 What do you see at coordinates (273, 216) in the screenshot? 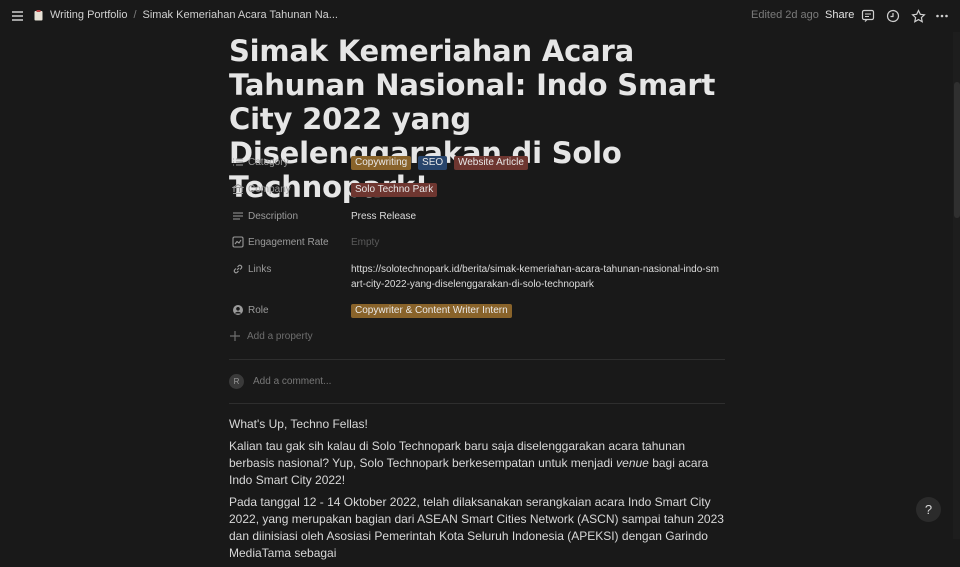
I see `property-label: Description` at bounding box center [273, 216].